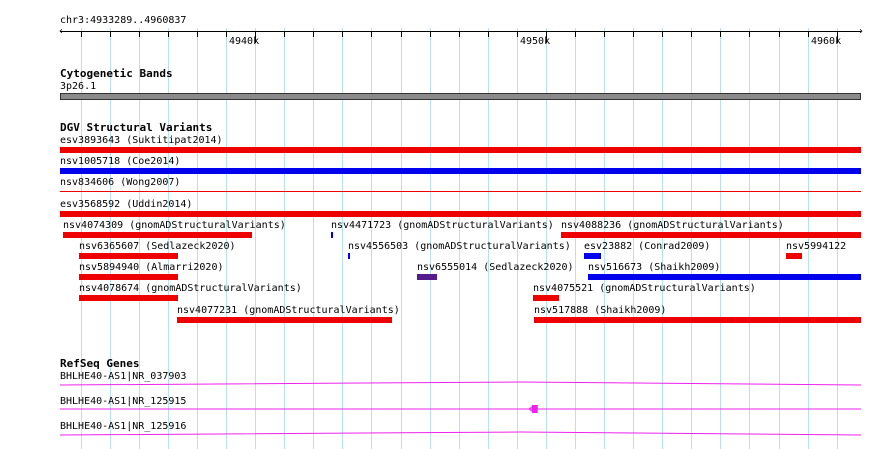 This screenshot has width=890, height=449. I want to click on dgv-feature-label: nsv6555014 (Sedlazeck2020), so click(495, 267).